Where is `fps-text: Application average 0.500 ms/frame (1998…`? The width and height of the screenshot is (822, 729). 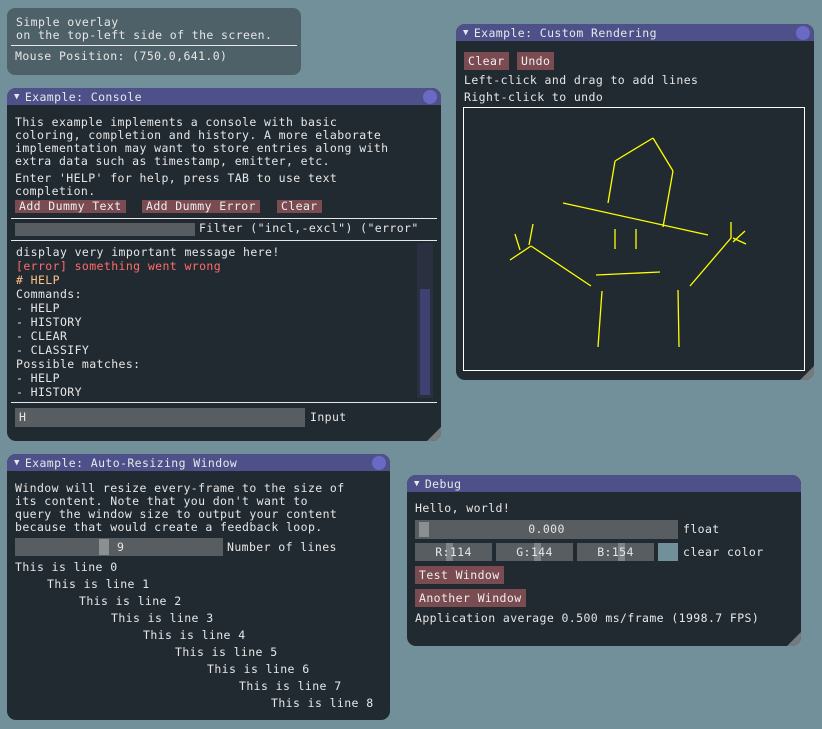 fps-text: Application average 0.500 ms/frame (1998… is located at coordinates (587, 618).